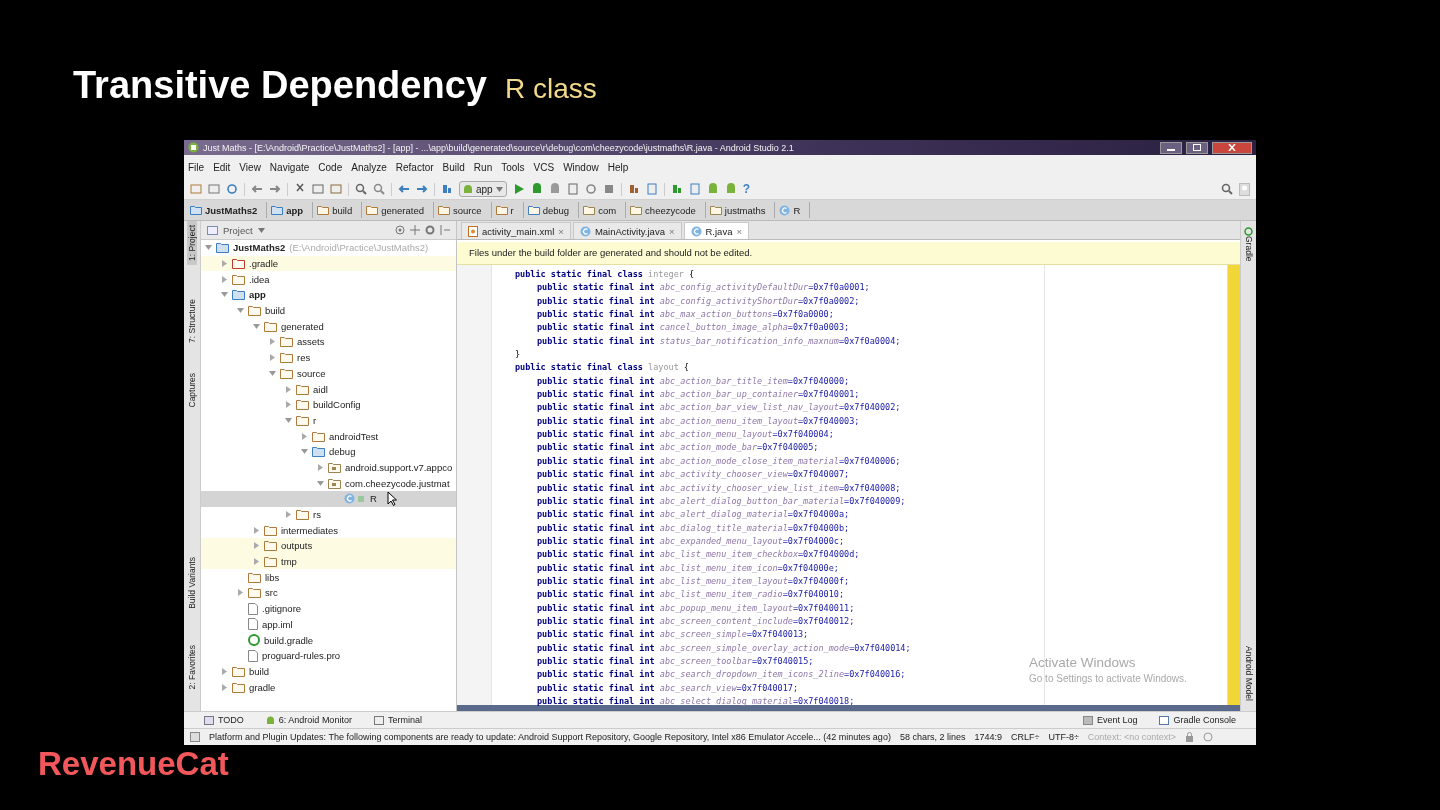  Describe the element at coordinates (328, 467) in the screenshot. I see `tree-item: android.support.v7.appco` at that location.